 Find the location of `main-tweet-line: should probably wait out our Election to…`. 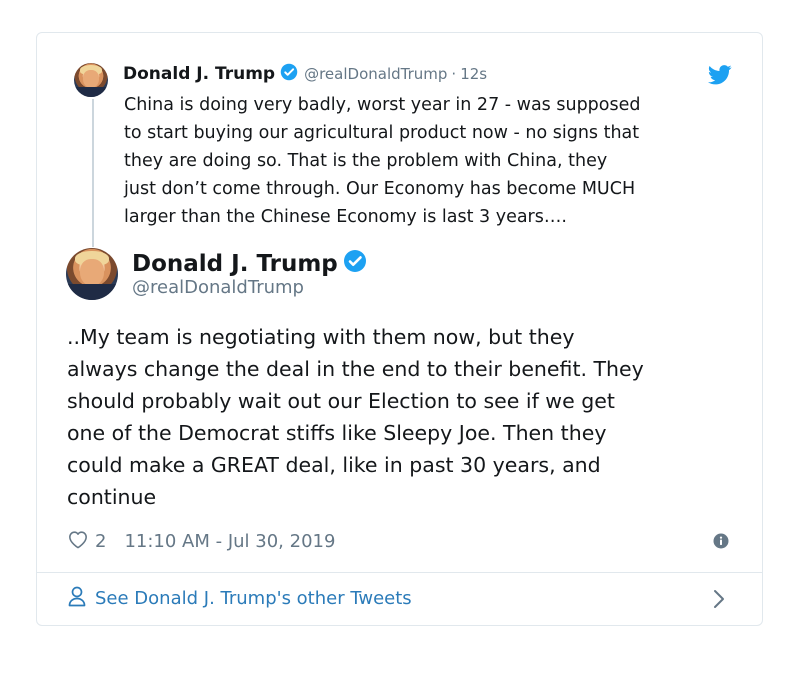

main-tweet-line: should probably wait out our Election to… is located at coordinates (341, 401).